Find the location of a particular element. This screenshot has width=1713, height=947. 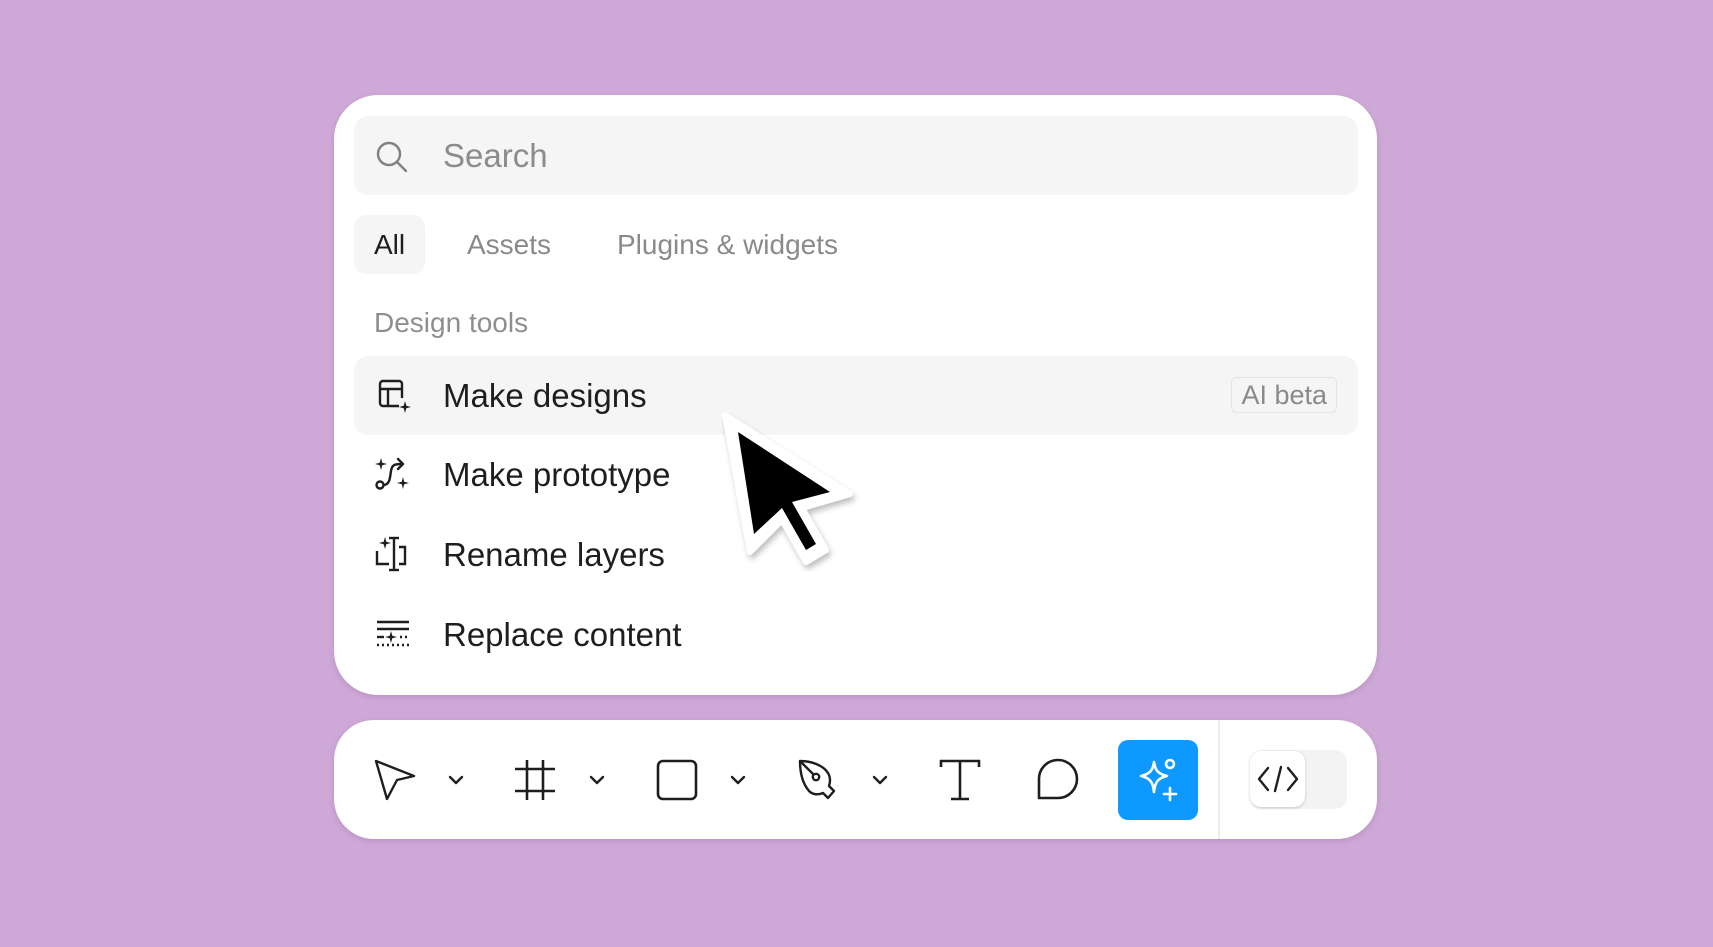

make-prototype-icon is located at coordinates (392, 473).